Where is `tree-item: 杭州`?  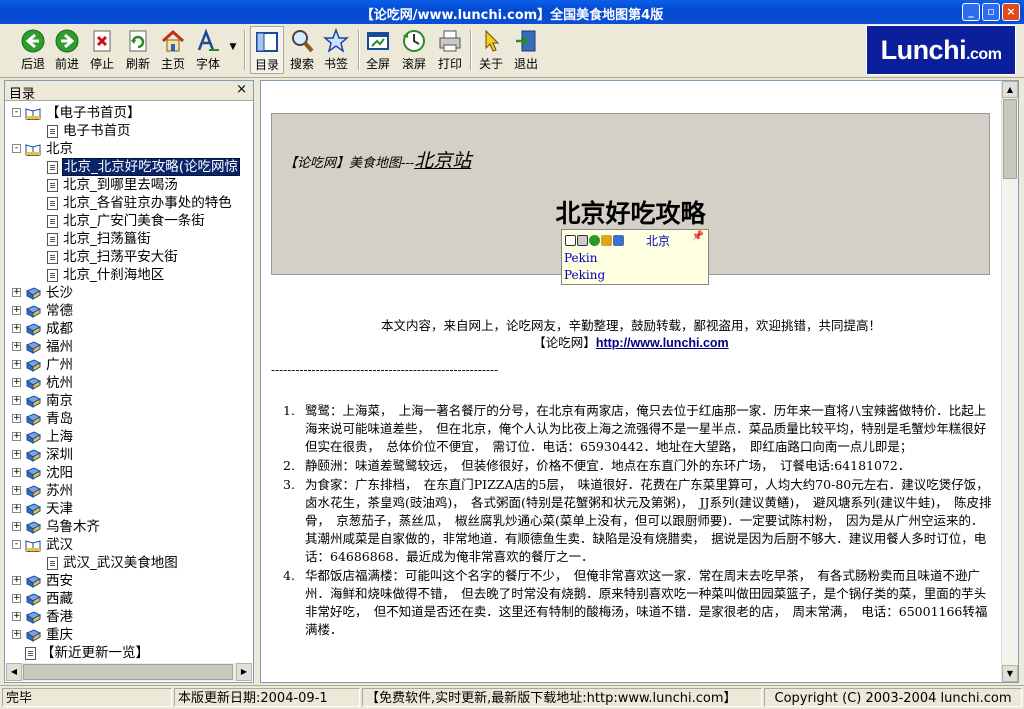 tree-item: 杭州 is located at coordinates (49, 383).